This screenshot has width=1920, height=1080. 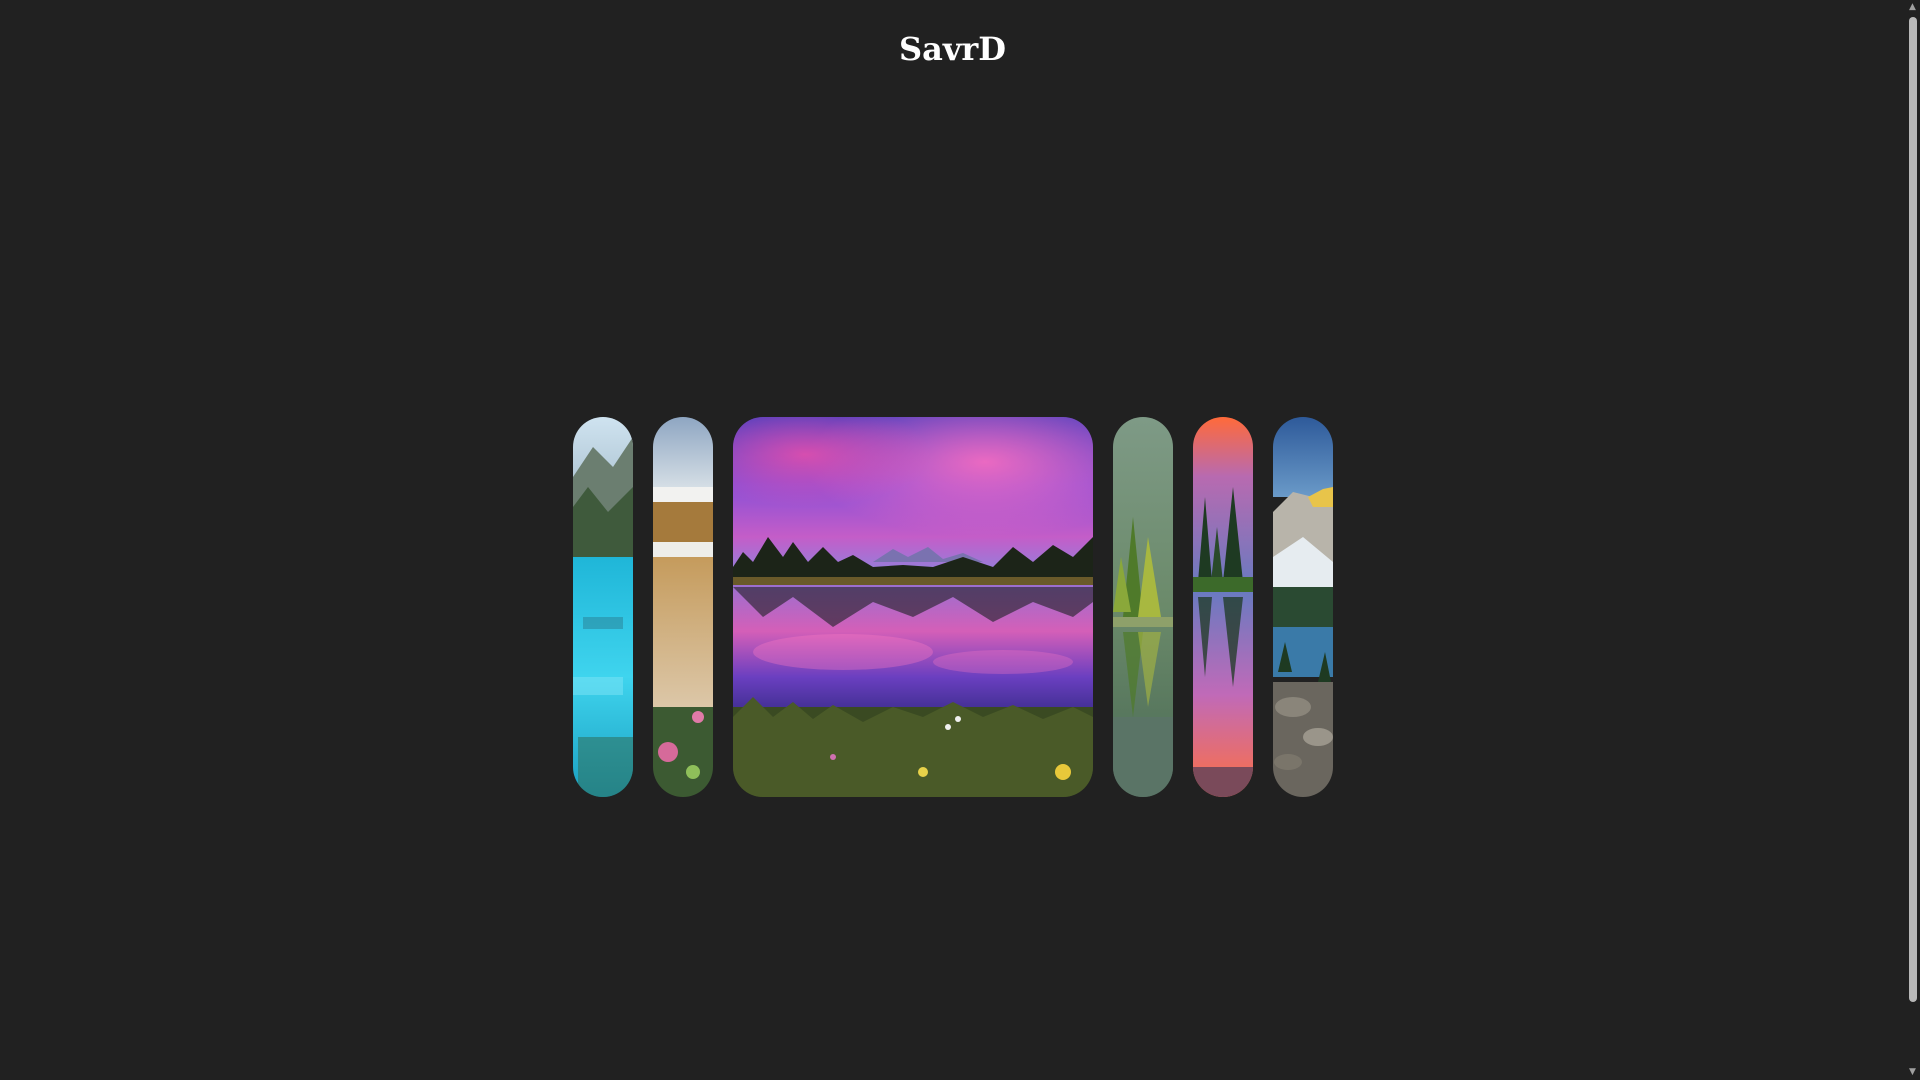 I want to click on mountain-lake-image, so click(x=1303, y=607).